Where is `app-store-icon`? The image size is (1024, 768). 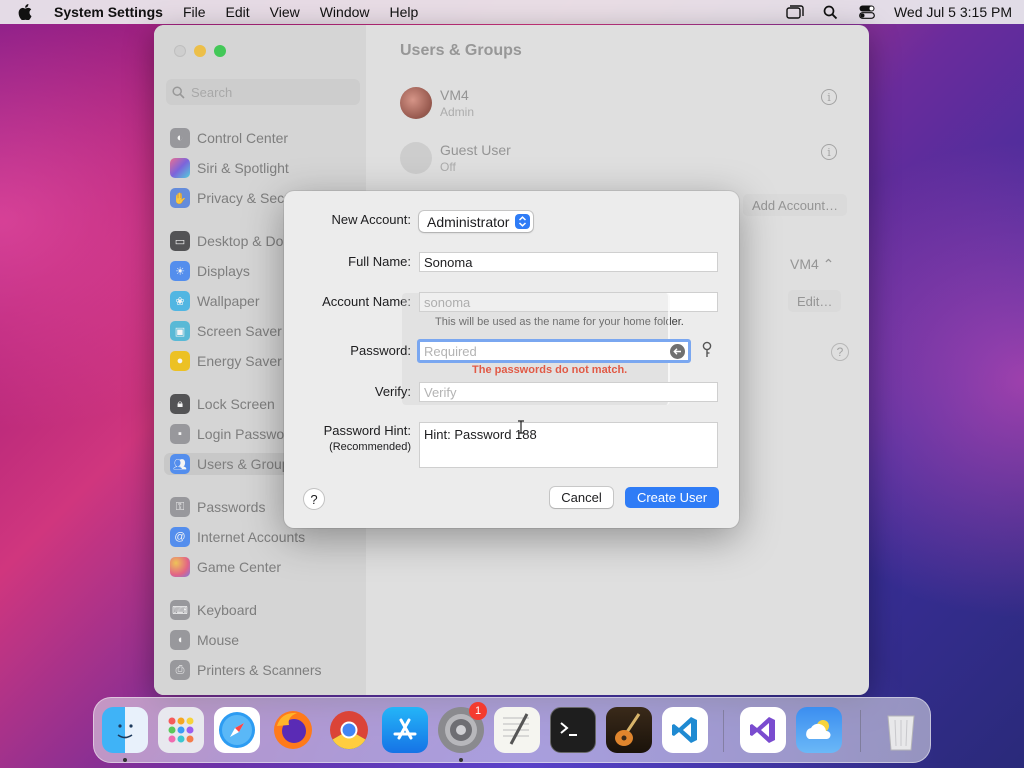
app-store-icon is located at coordinates (405, 730).